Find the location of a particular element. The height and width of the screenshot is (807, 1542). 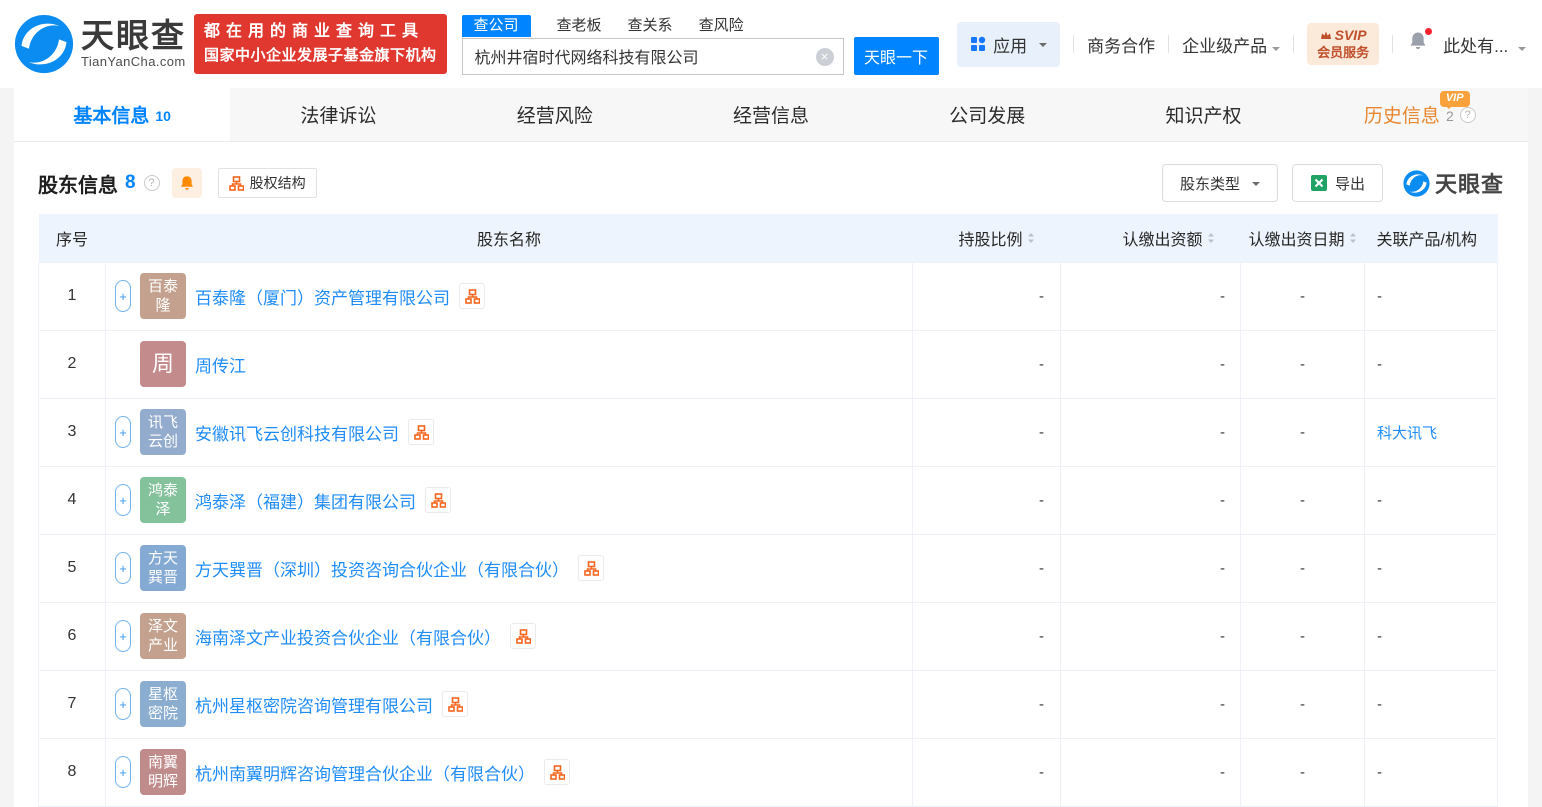

table-row: 6 + 泽文 产业 海南泽文产业投资合伙企业（有限合伙） - - - - is located at coordinates (768, 636).